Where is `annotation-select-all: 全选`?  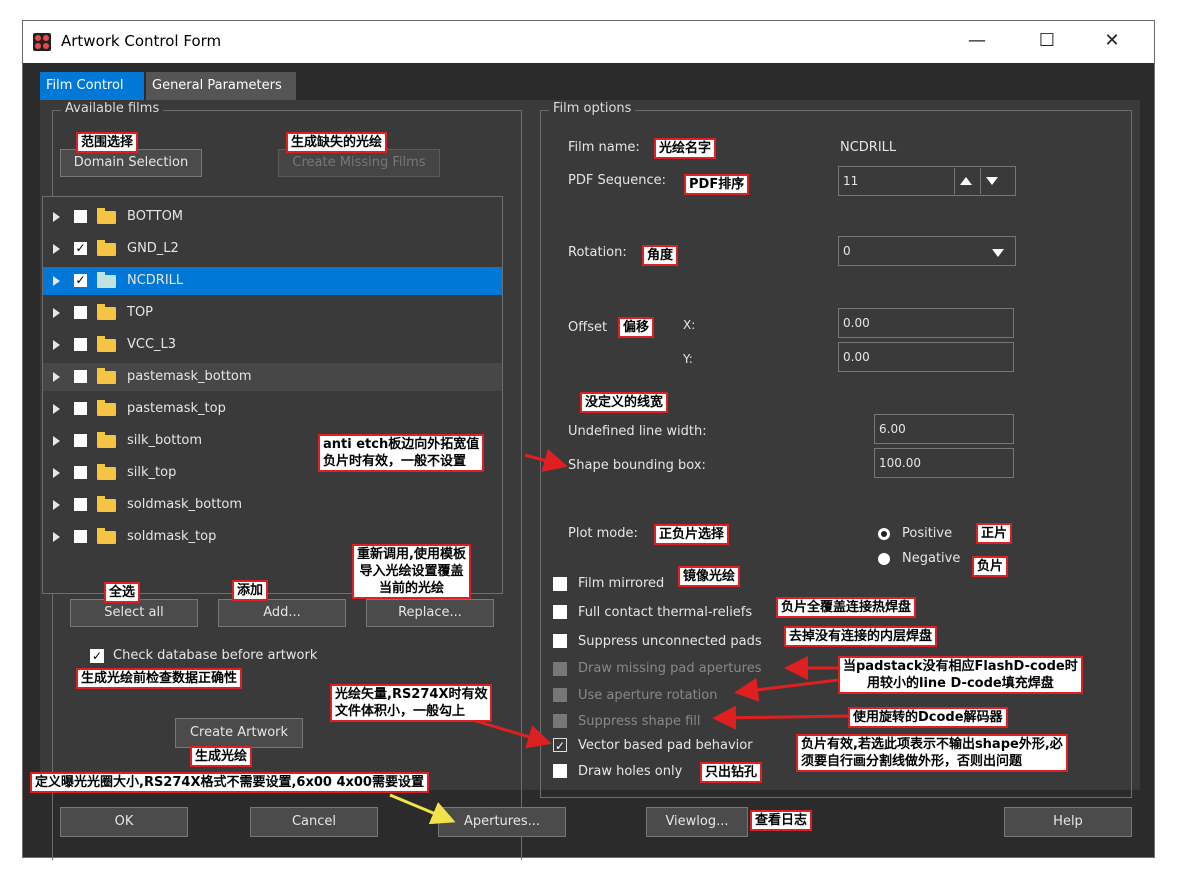
annotation-select-all: 全选 is located at coordinates (122, 592).